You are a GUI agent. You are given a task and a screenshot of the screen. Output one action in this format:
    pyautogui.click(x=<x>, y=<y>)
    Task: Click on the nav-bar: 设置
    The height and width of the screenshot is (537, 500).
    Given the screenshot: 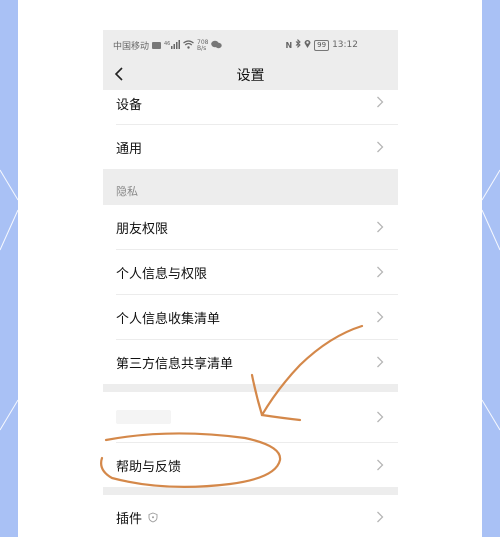 What is the action you would take?
    pyautogui.click(x=250, y=74)
    